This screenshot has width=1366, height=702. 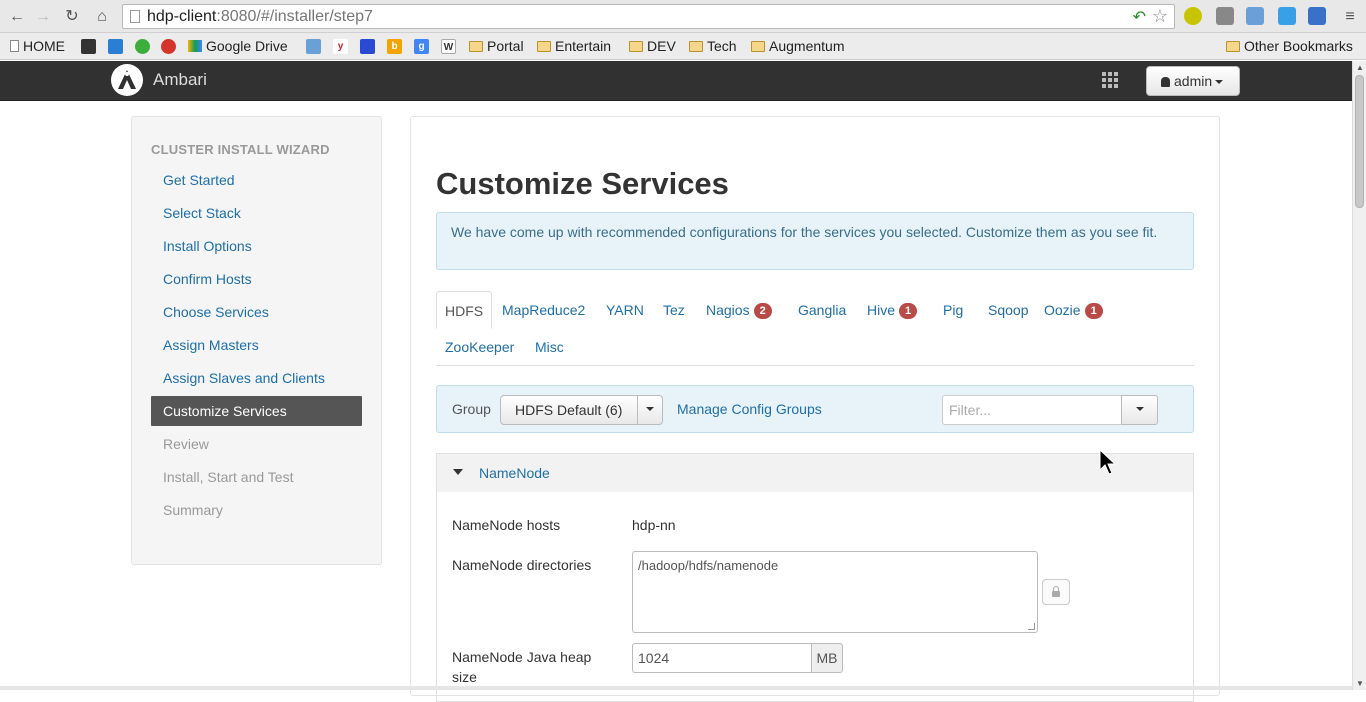 I want to click on tab-misc: Misc, so click(x=549, y=347).